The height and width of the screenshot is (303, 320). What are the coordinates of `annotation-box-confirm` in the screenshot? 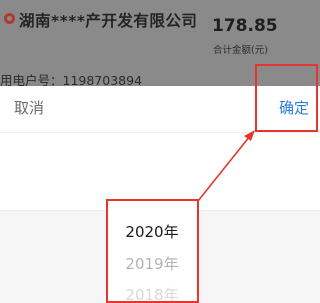 It's located at (286, 98).